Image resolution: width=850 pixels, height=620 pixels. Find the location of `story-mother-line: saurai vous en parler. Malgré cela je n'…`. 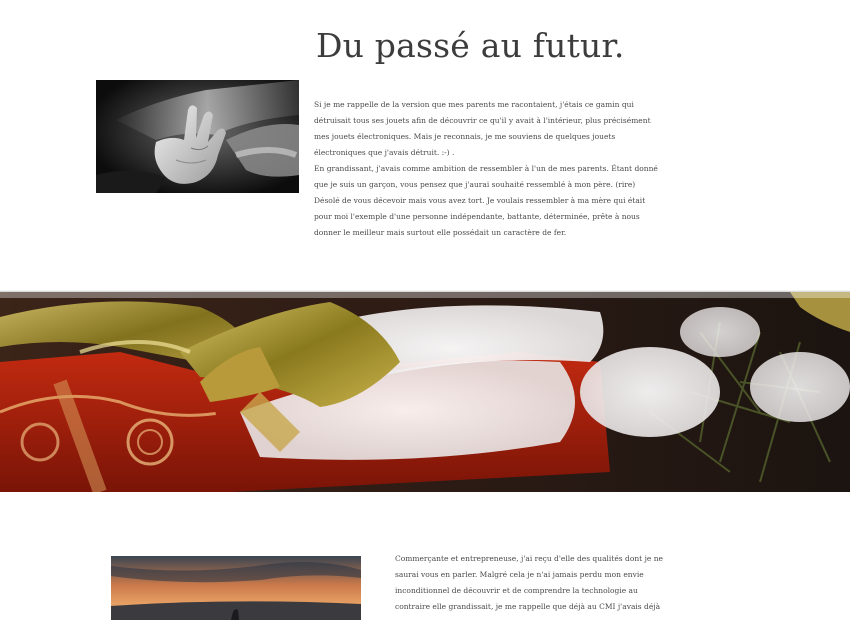

story-mother-line: saurai vous en parler. Malgré cela je n'… is located at coordinates (519, 574).